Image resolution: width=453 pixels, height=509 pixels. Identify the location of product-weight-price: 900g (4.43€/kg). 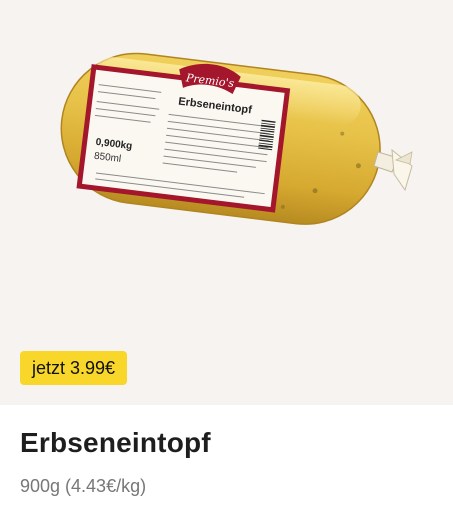
(83, 486).